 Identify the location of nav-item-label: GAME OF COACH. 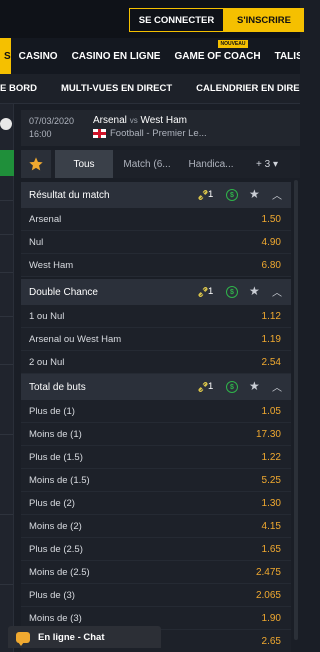
(217, 56).